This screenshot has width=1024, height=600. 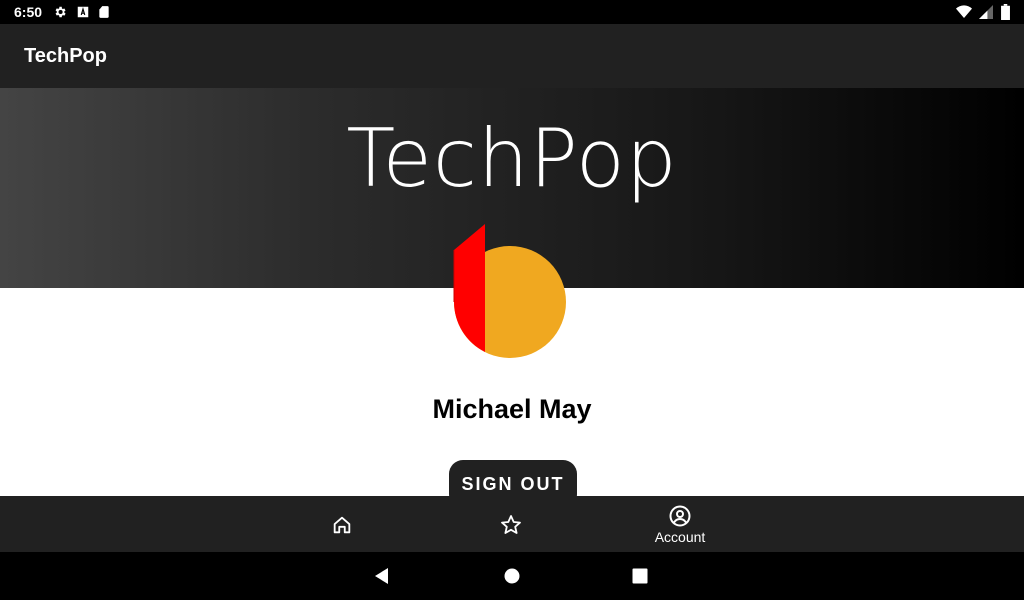 What do you see at coordinates (60, 12) in the screenshot?
I see `gear-icon` at bounding box center [60, 12].